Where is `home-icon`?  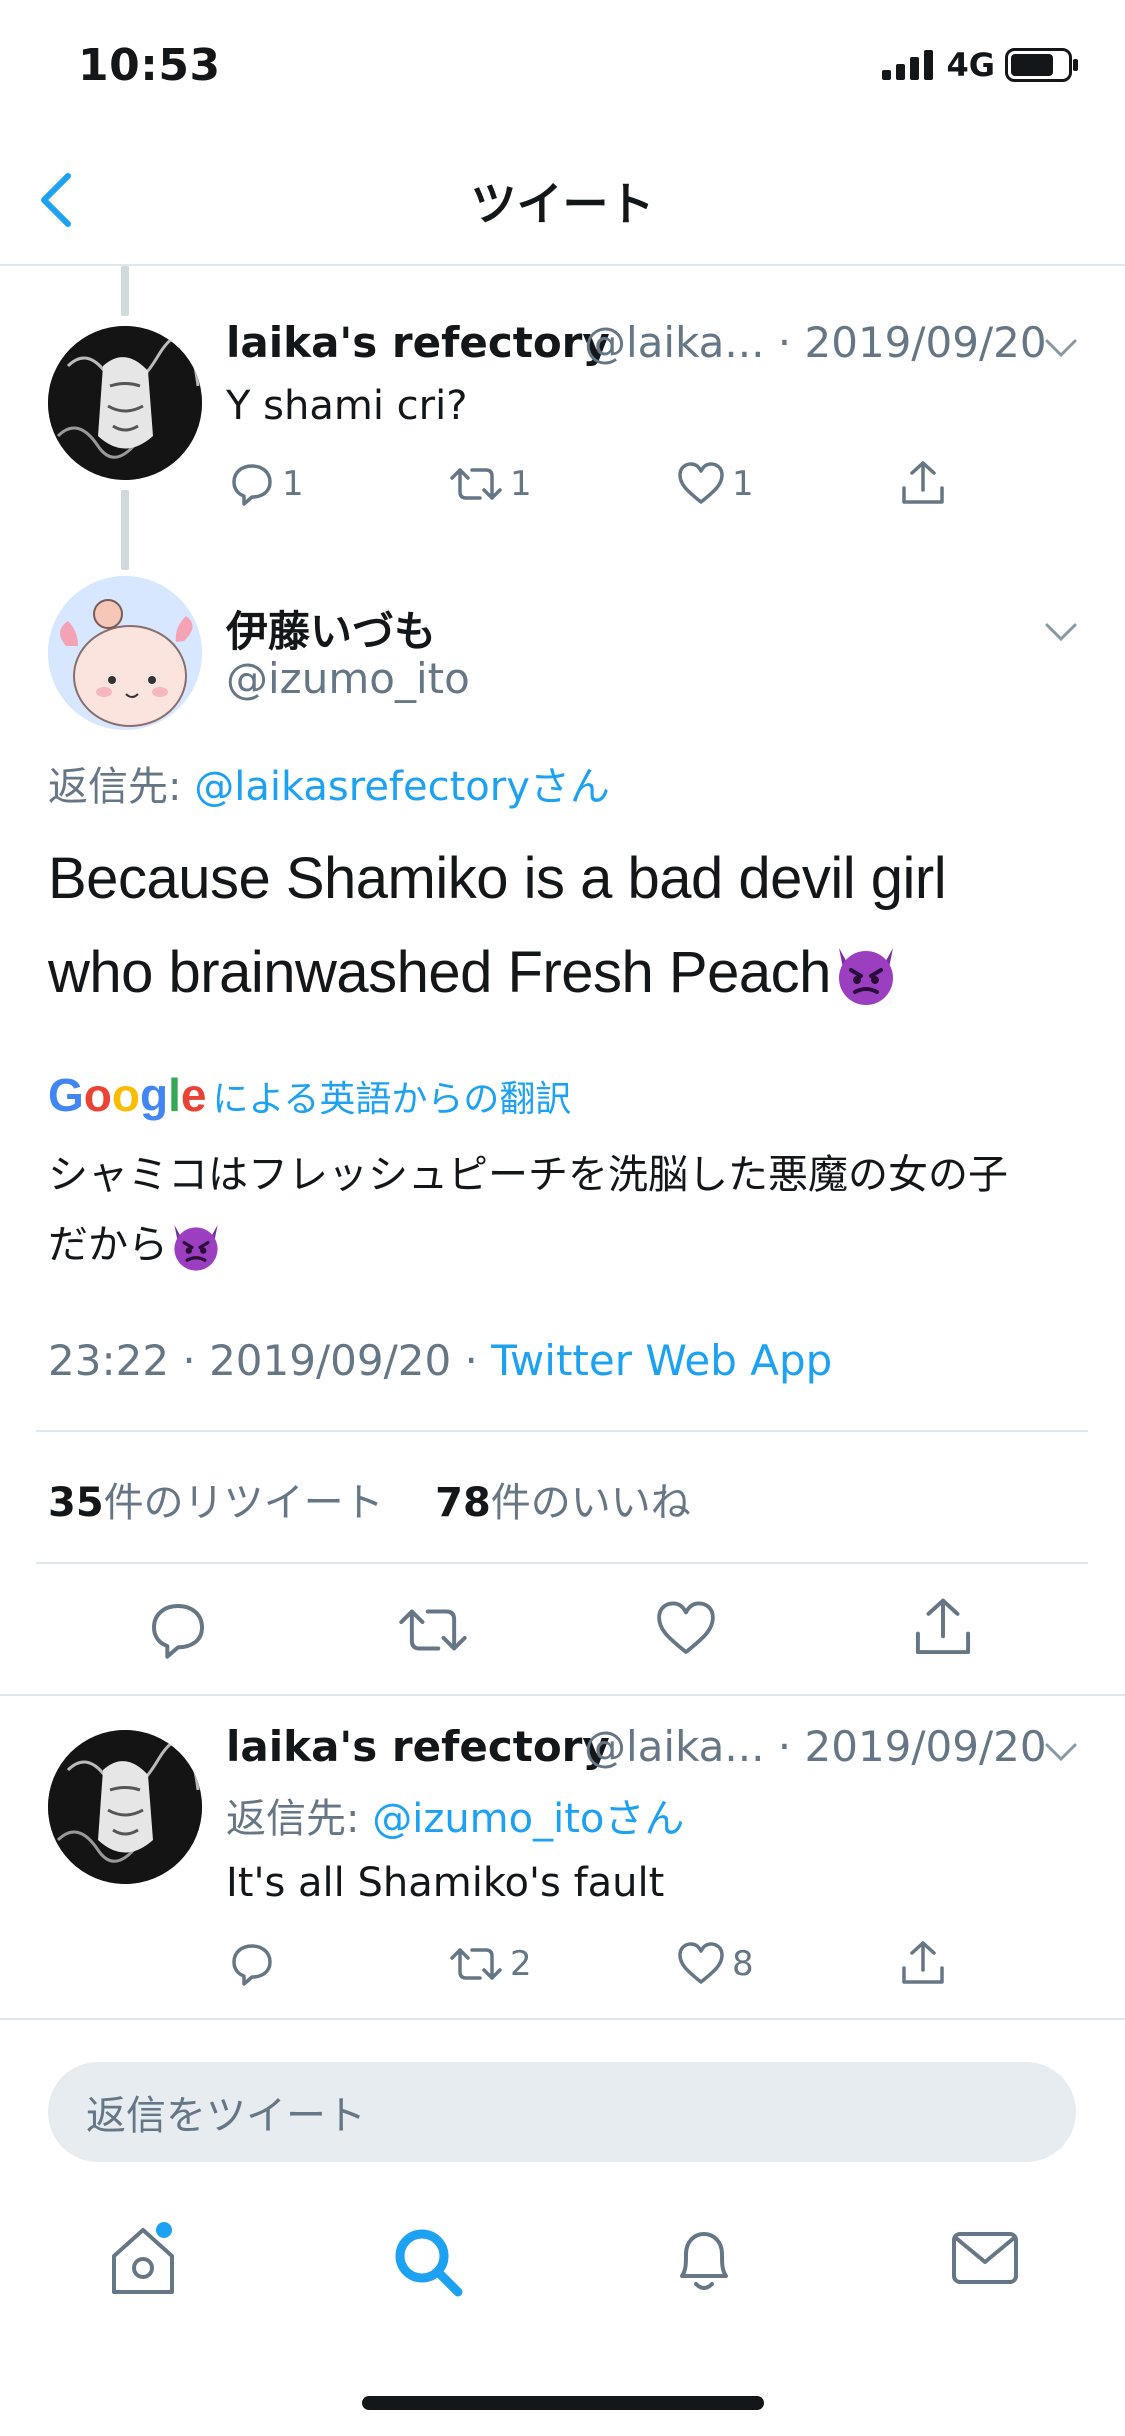
home-icon is located at coordinates (143, 2260).